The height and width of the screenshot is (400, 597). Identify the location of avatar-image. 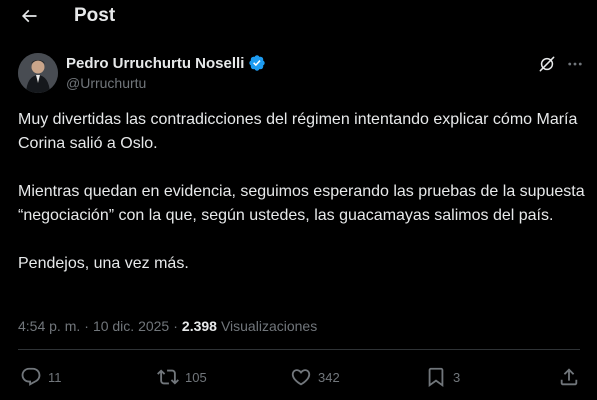
(38, 73).